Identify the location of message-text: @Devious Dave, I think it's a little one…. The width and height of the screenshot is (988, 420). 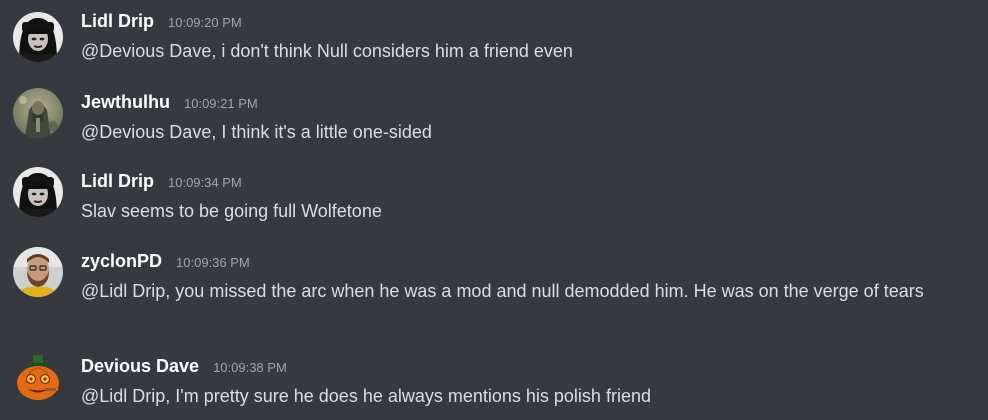
(256, 132).